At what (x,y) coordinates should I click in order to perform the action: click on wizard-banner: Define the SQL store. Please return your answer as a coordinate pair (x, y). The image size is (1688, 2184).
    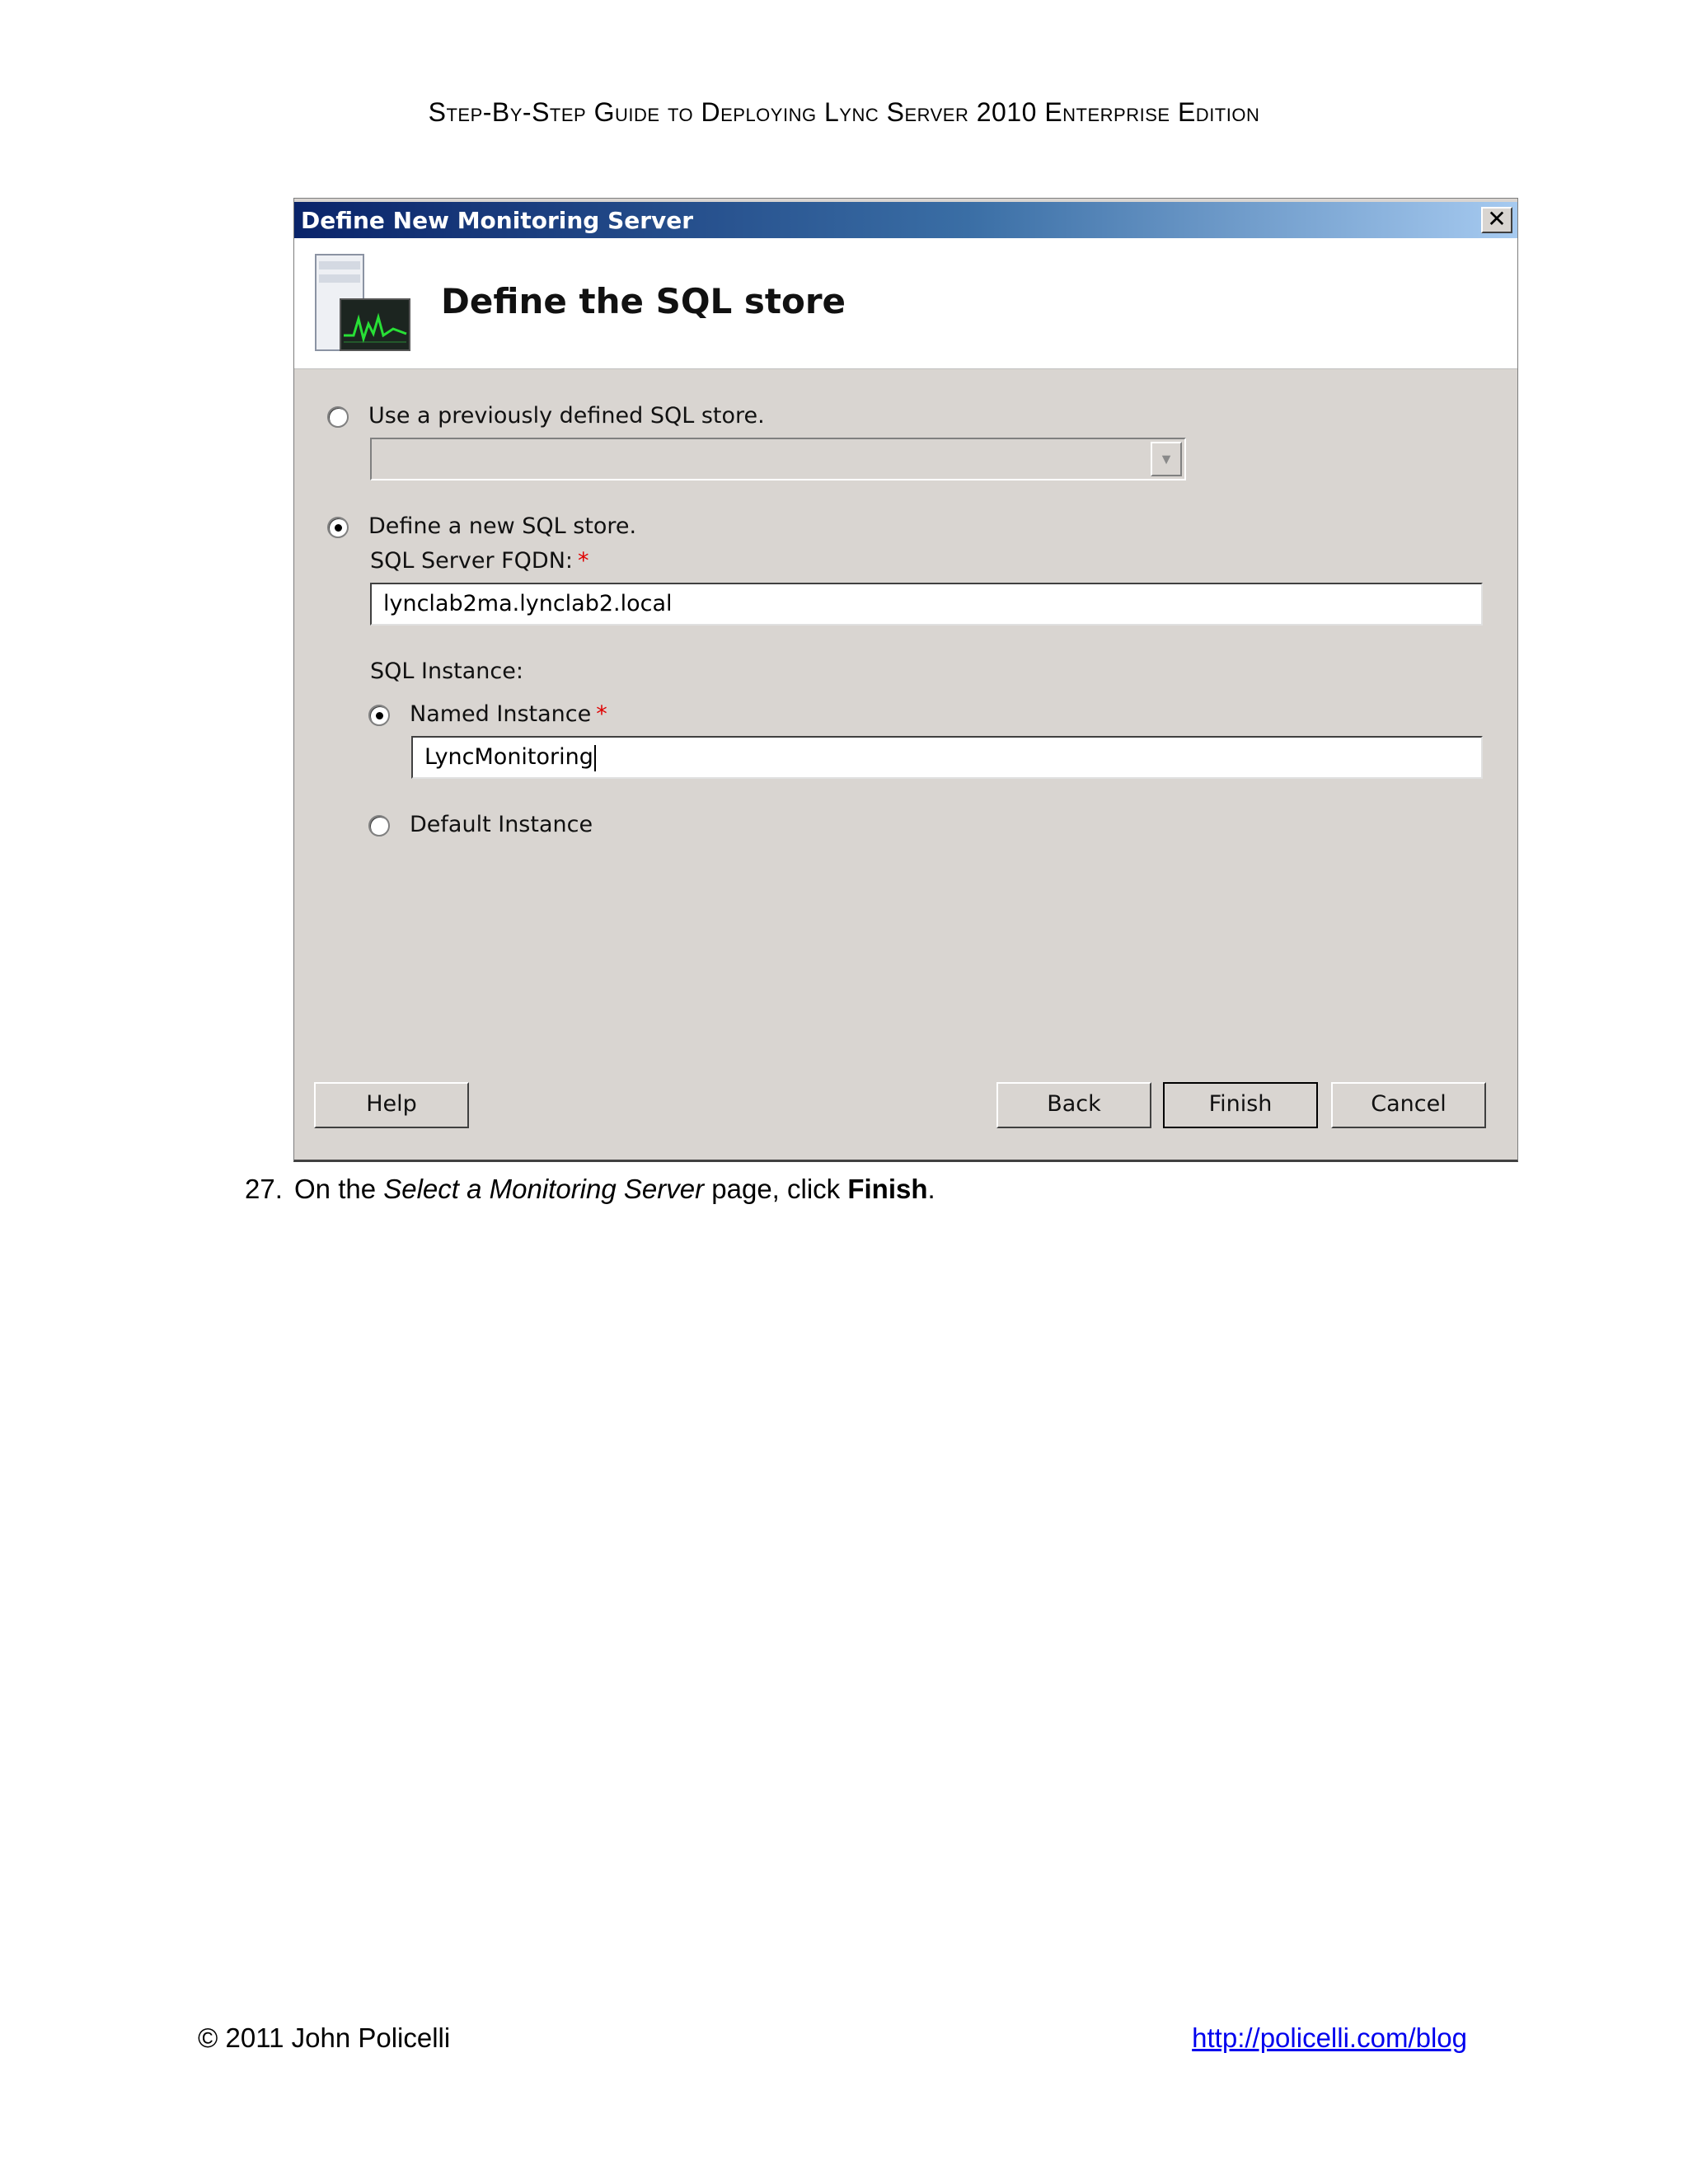
    Looking at the image, I should click on (905, 303).